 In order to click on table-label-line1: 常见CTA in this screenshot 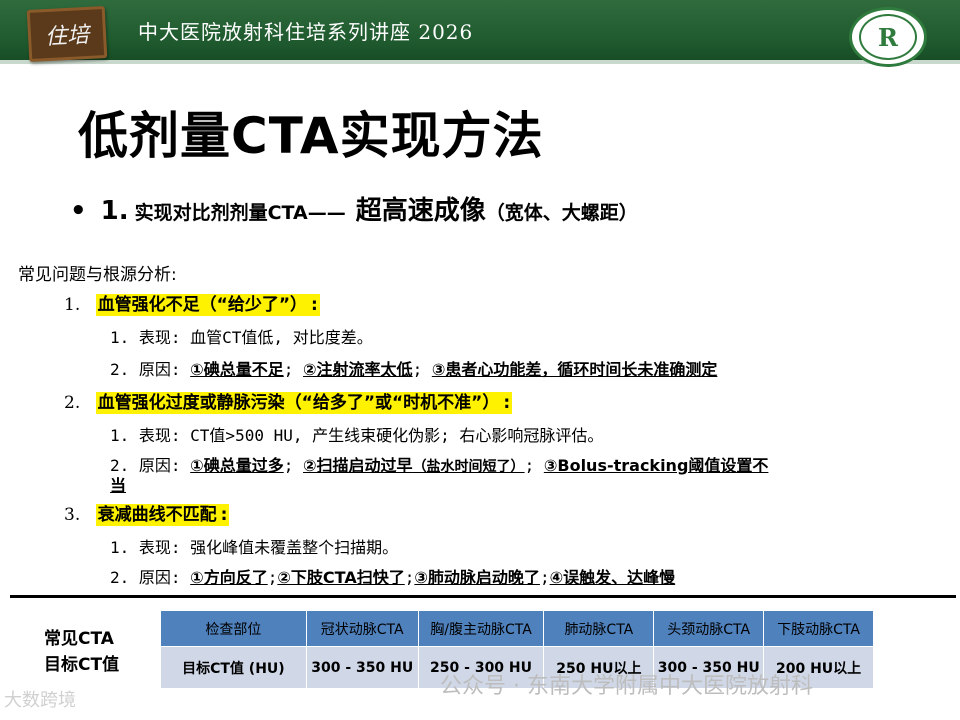, I will do `click(79, 639)`.